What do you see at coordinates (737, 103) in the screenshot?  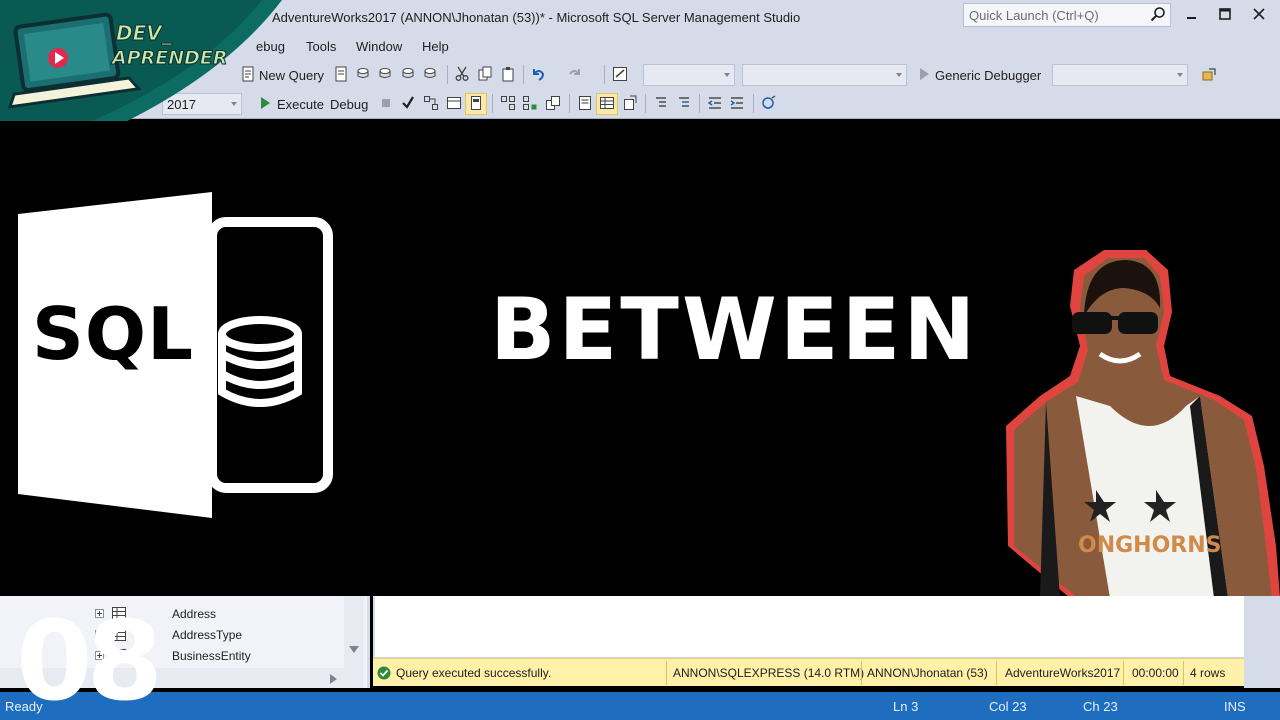 I see `increase-indent-icon` at bounding box center [737, 103].